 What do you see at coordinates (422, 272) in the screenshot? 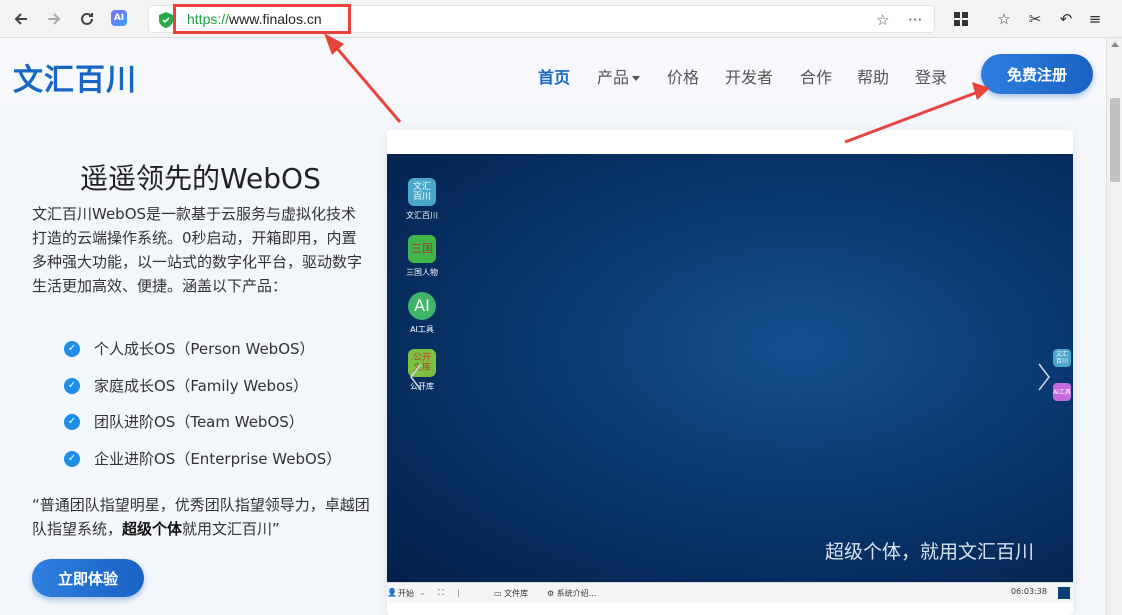
I see `app-label: 三国人物` at bounding box center [422, 272].